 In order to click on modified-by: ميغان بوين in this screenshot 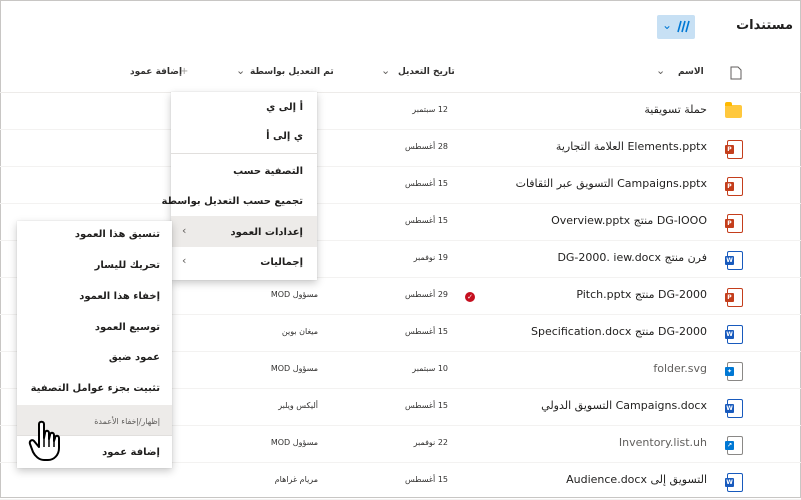, I will do `click(299, 331)`.